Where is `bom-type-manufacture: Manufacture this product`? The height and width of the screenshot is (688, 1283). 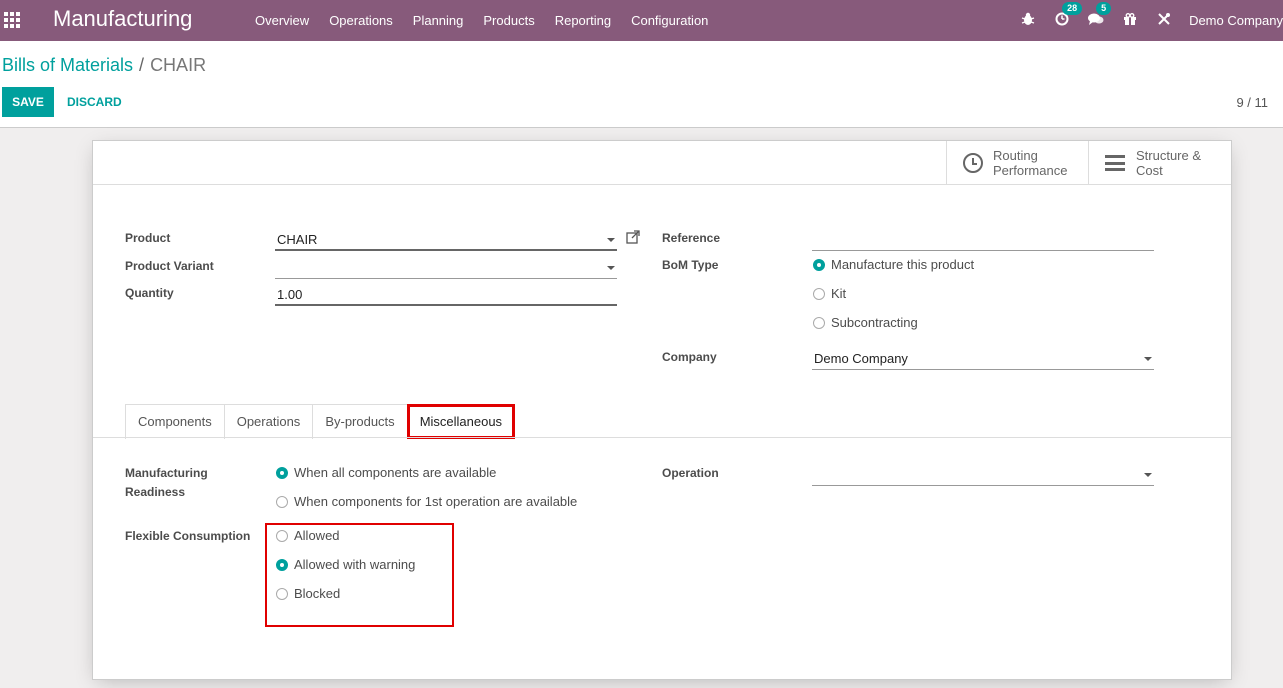 bom-type-manufacture: Manufacture this product is located at coordinates (893, 264).